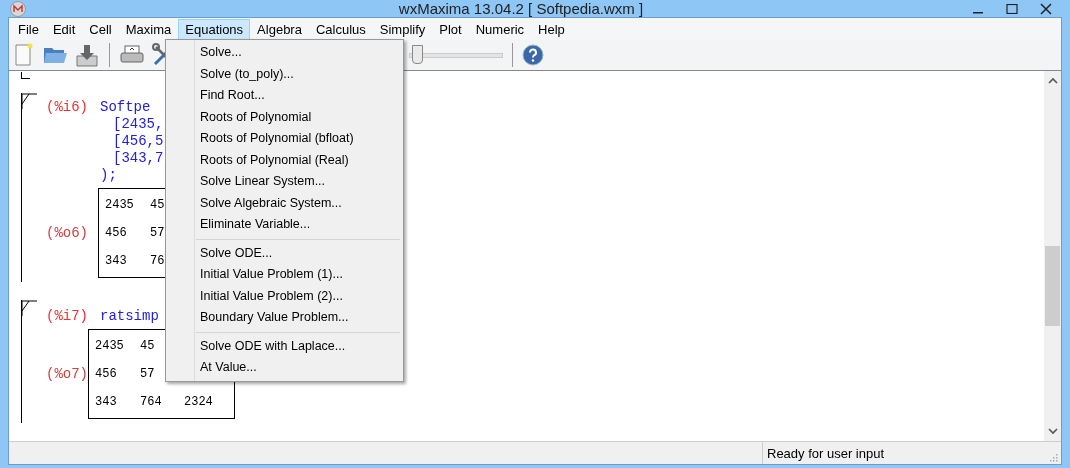 The height and width of the screenshot is (468, 1070). I want to click on code-line: ratsimp, so click(129, 316).